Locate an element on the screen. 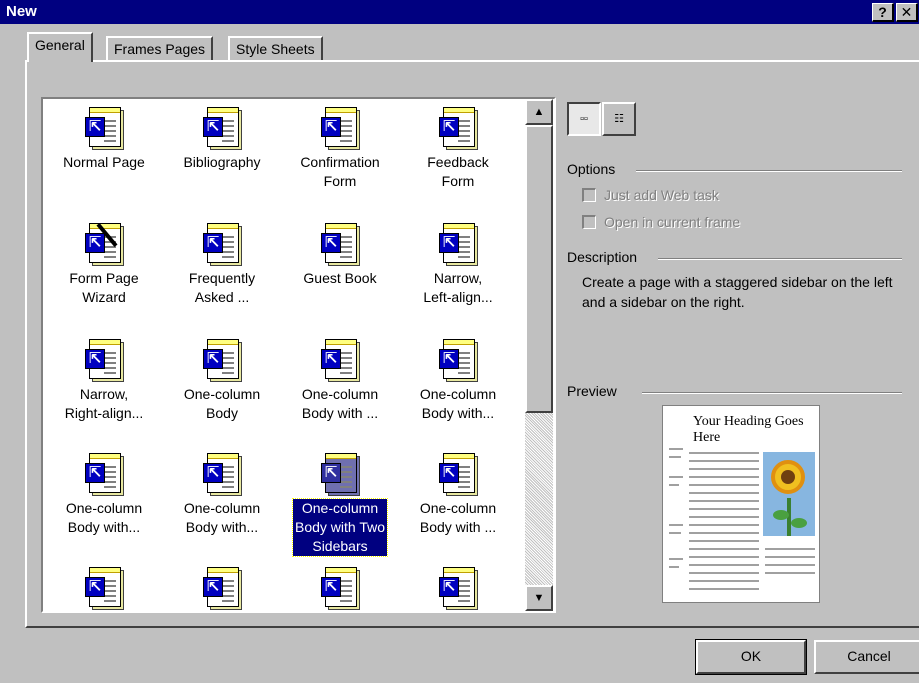  close-button: ✕ is located at coordinates (907, 12).